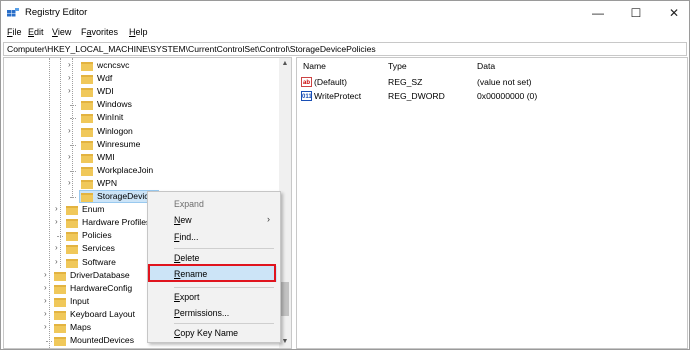  What do you see at coordinates (504, 82) in the screenshot?
I see `value-data: (value not set)` at bounding box center [504, 82].